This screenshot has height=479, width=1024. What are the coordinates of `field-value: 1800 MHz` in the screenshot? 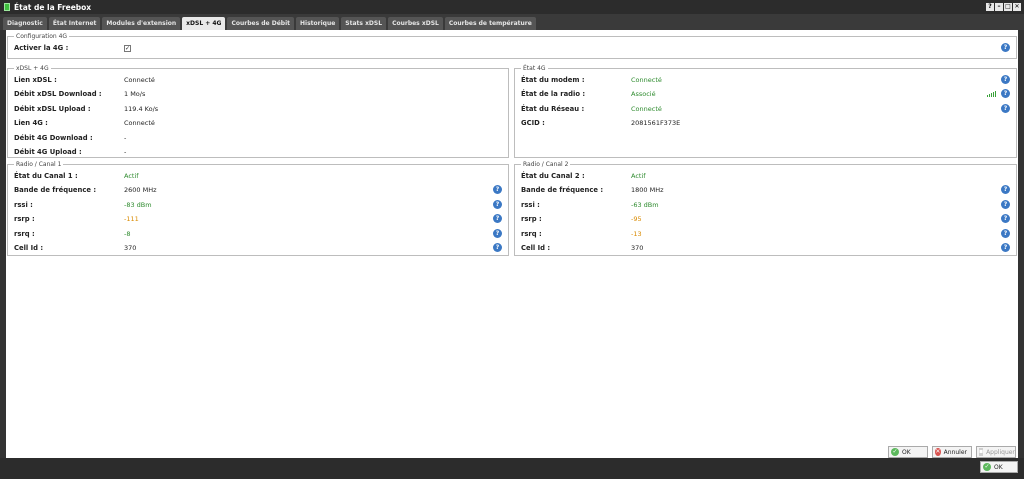 It's located at (647, 190).